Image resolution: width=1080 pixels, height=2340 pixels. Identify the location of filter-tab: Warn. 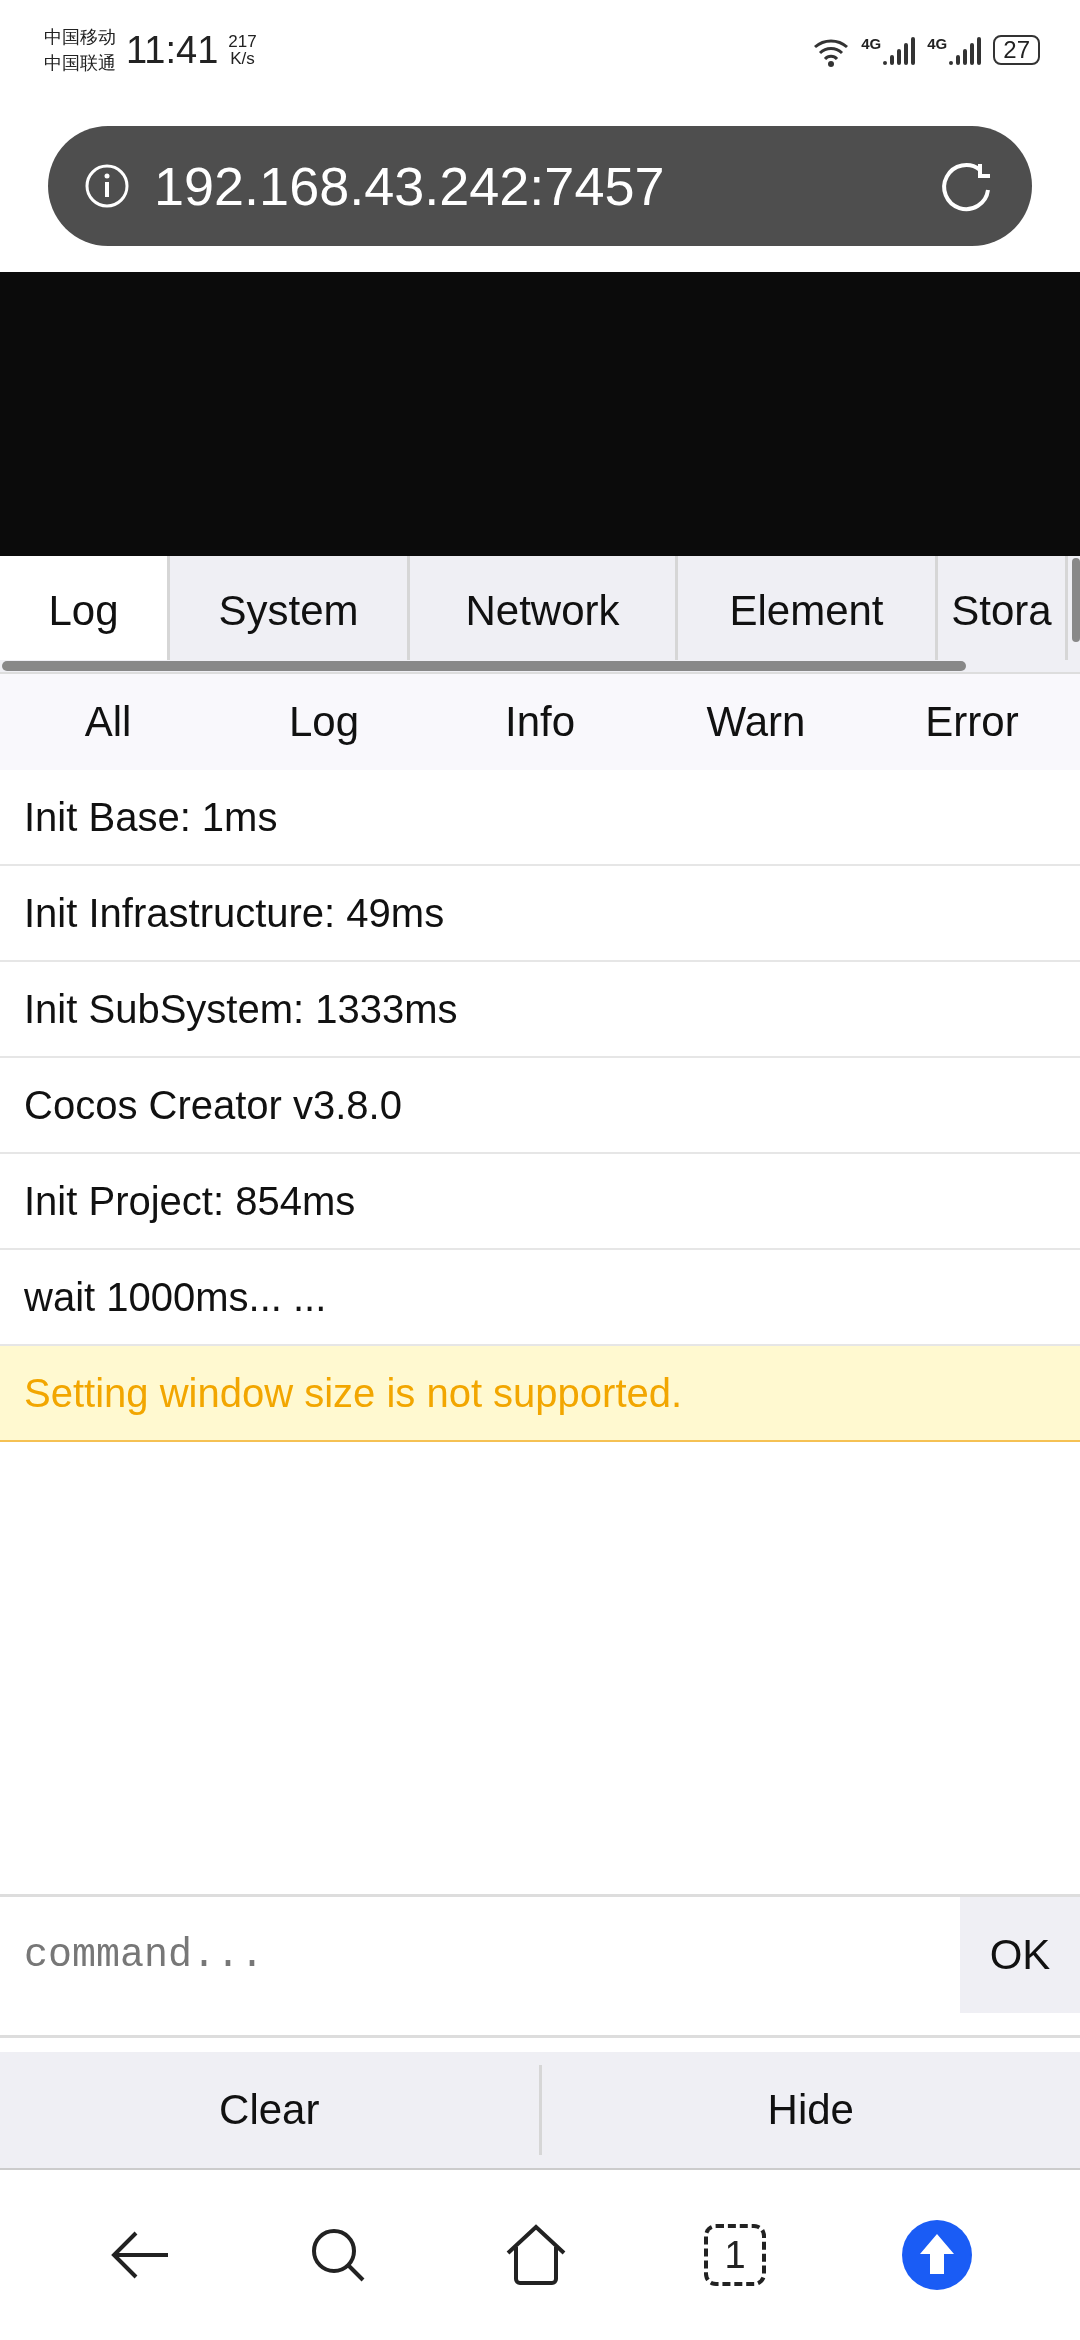
(756, 722).